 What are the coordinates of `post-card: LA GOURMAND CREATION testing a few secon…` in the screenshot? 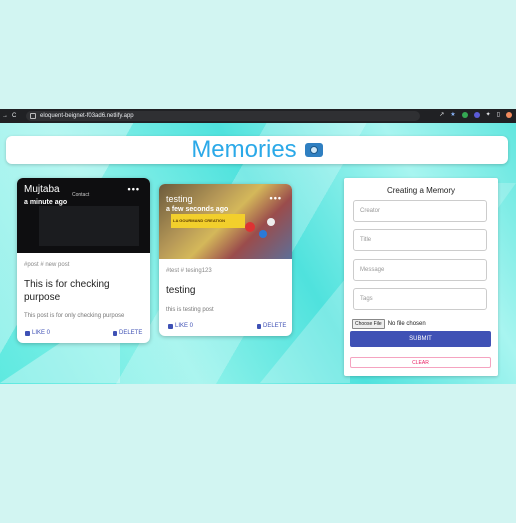 It's located at (225, 260).